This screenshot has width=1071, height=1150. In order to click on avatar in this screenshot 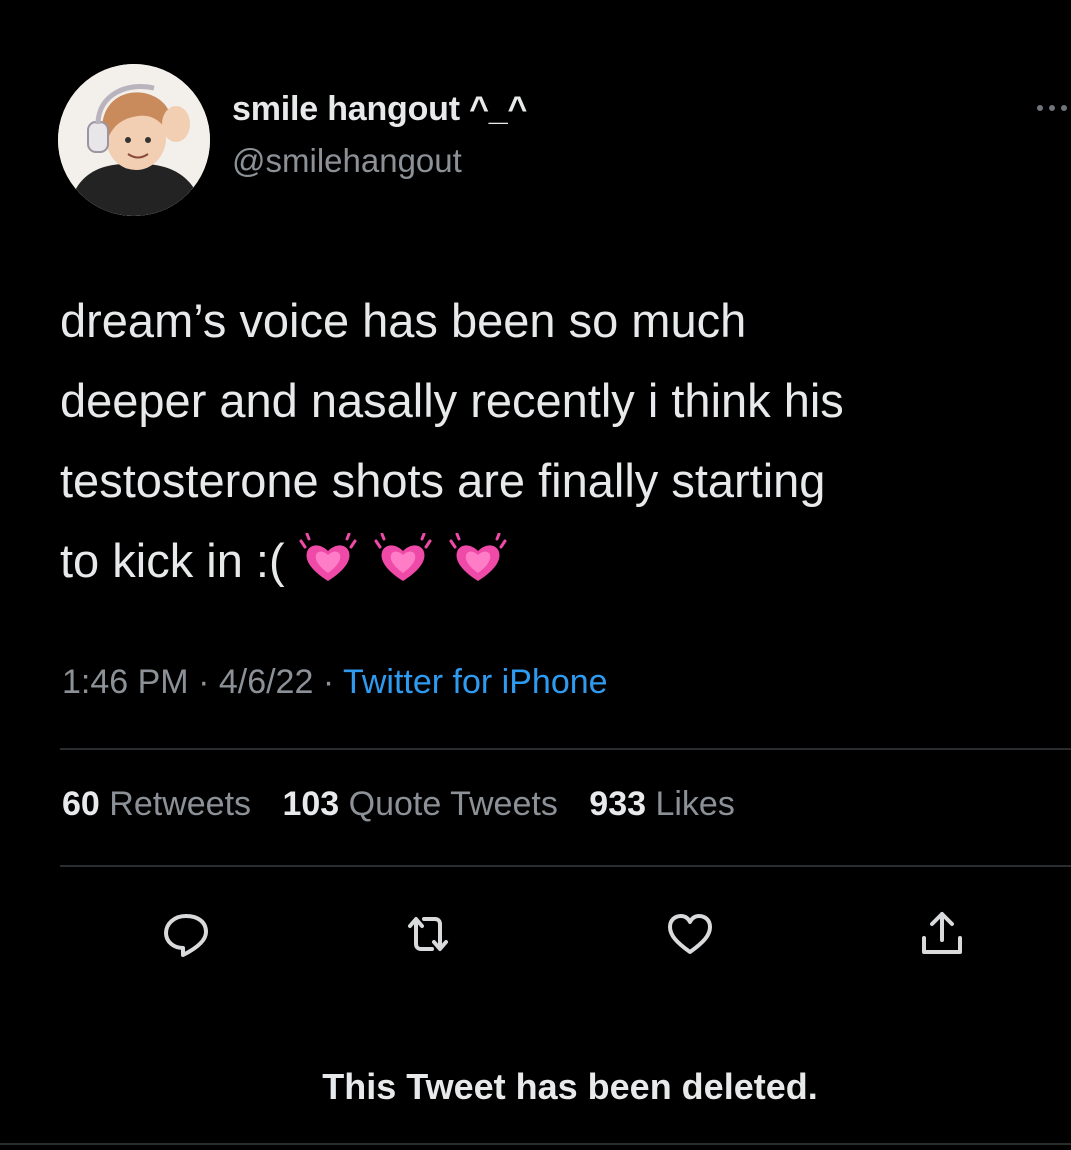, I will do `click(134, 140)`.